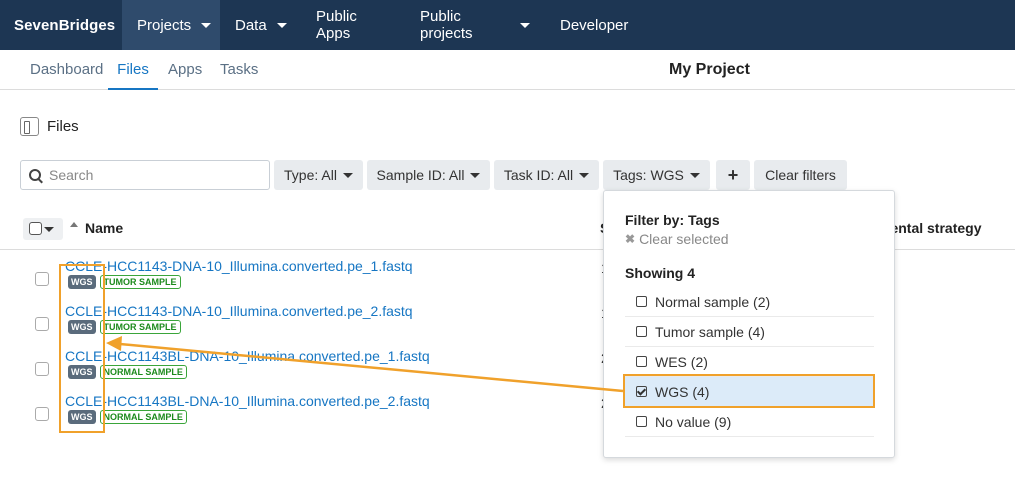  Describe the element at coordinates (336, 25) in the screenshot. I see `nav-public-apps-label: Public Apps` at that location.